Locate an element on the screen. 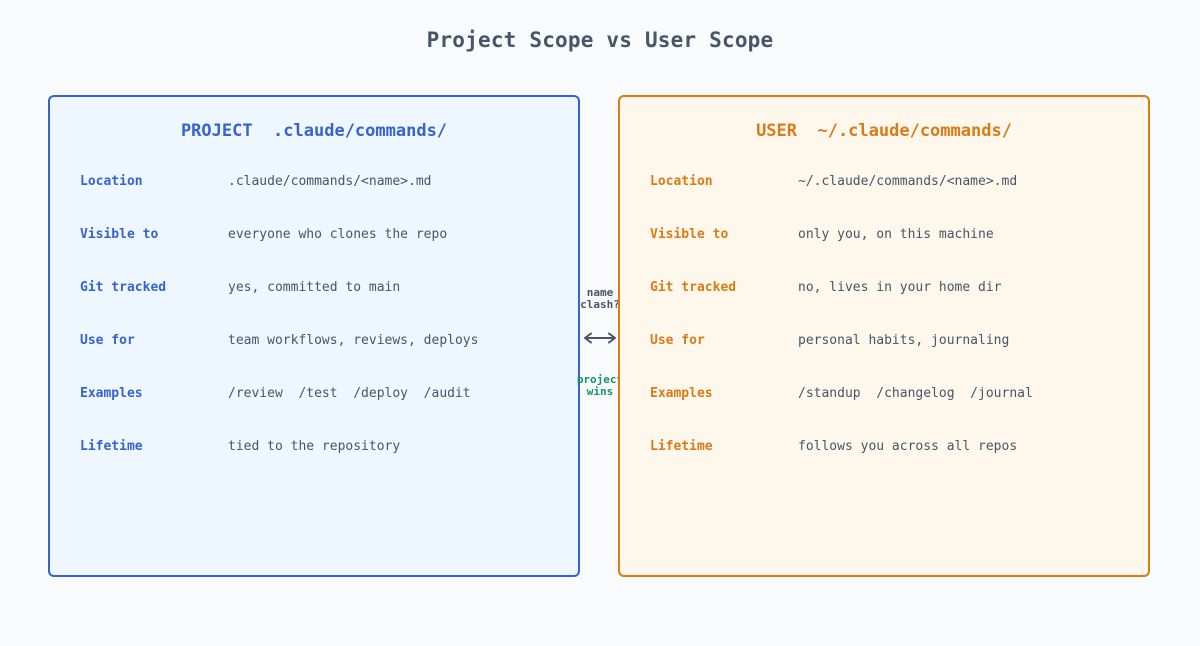  project-row-visible-to: Visible to everyone who clones the repo is located at coordinates (320, 237).